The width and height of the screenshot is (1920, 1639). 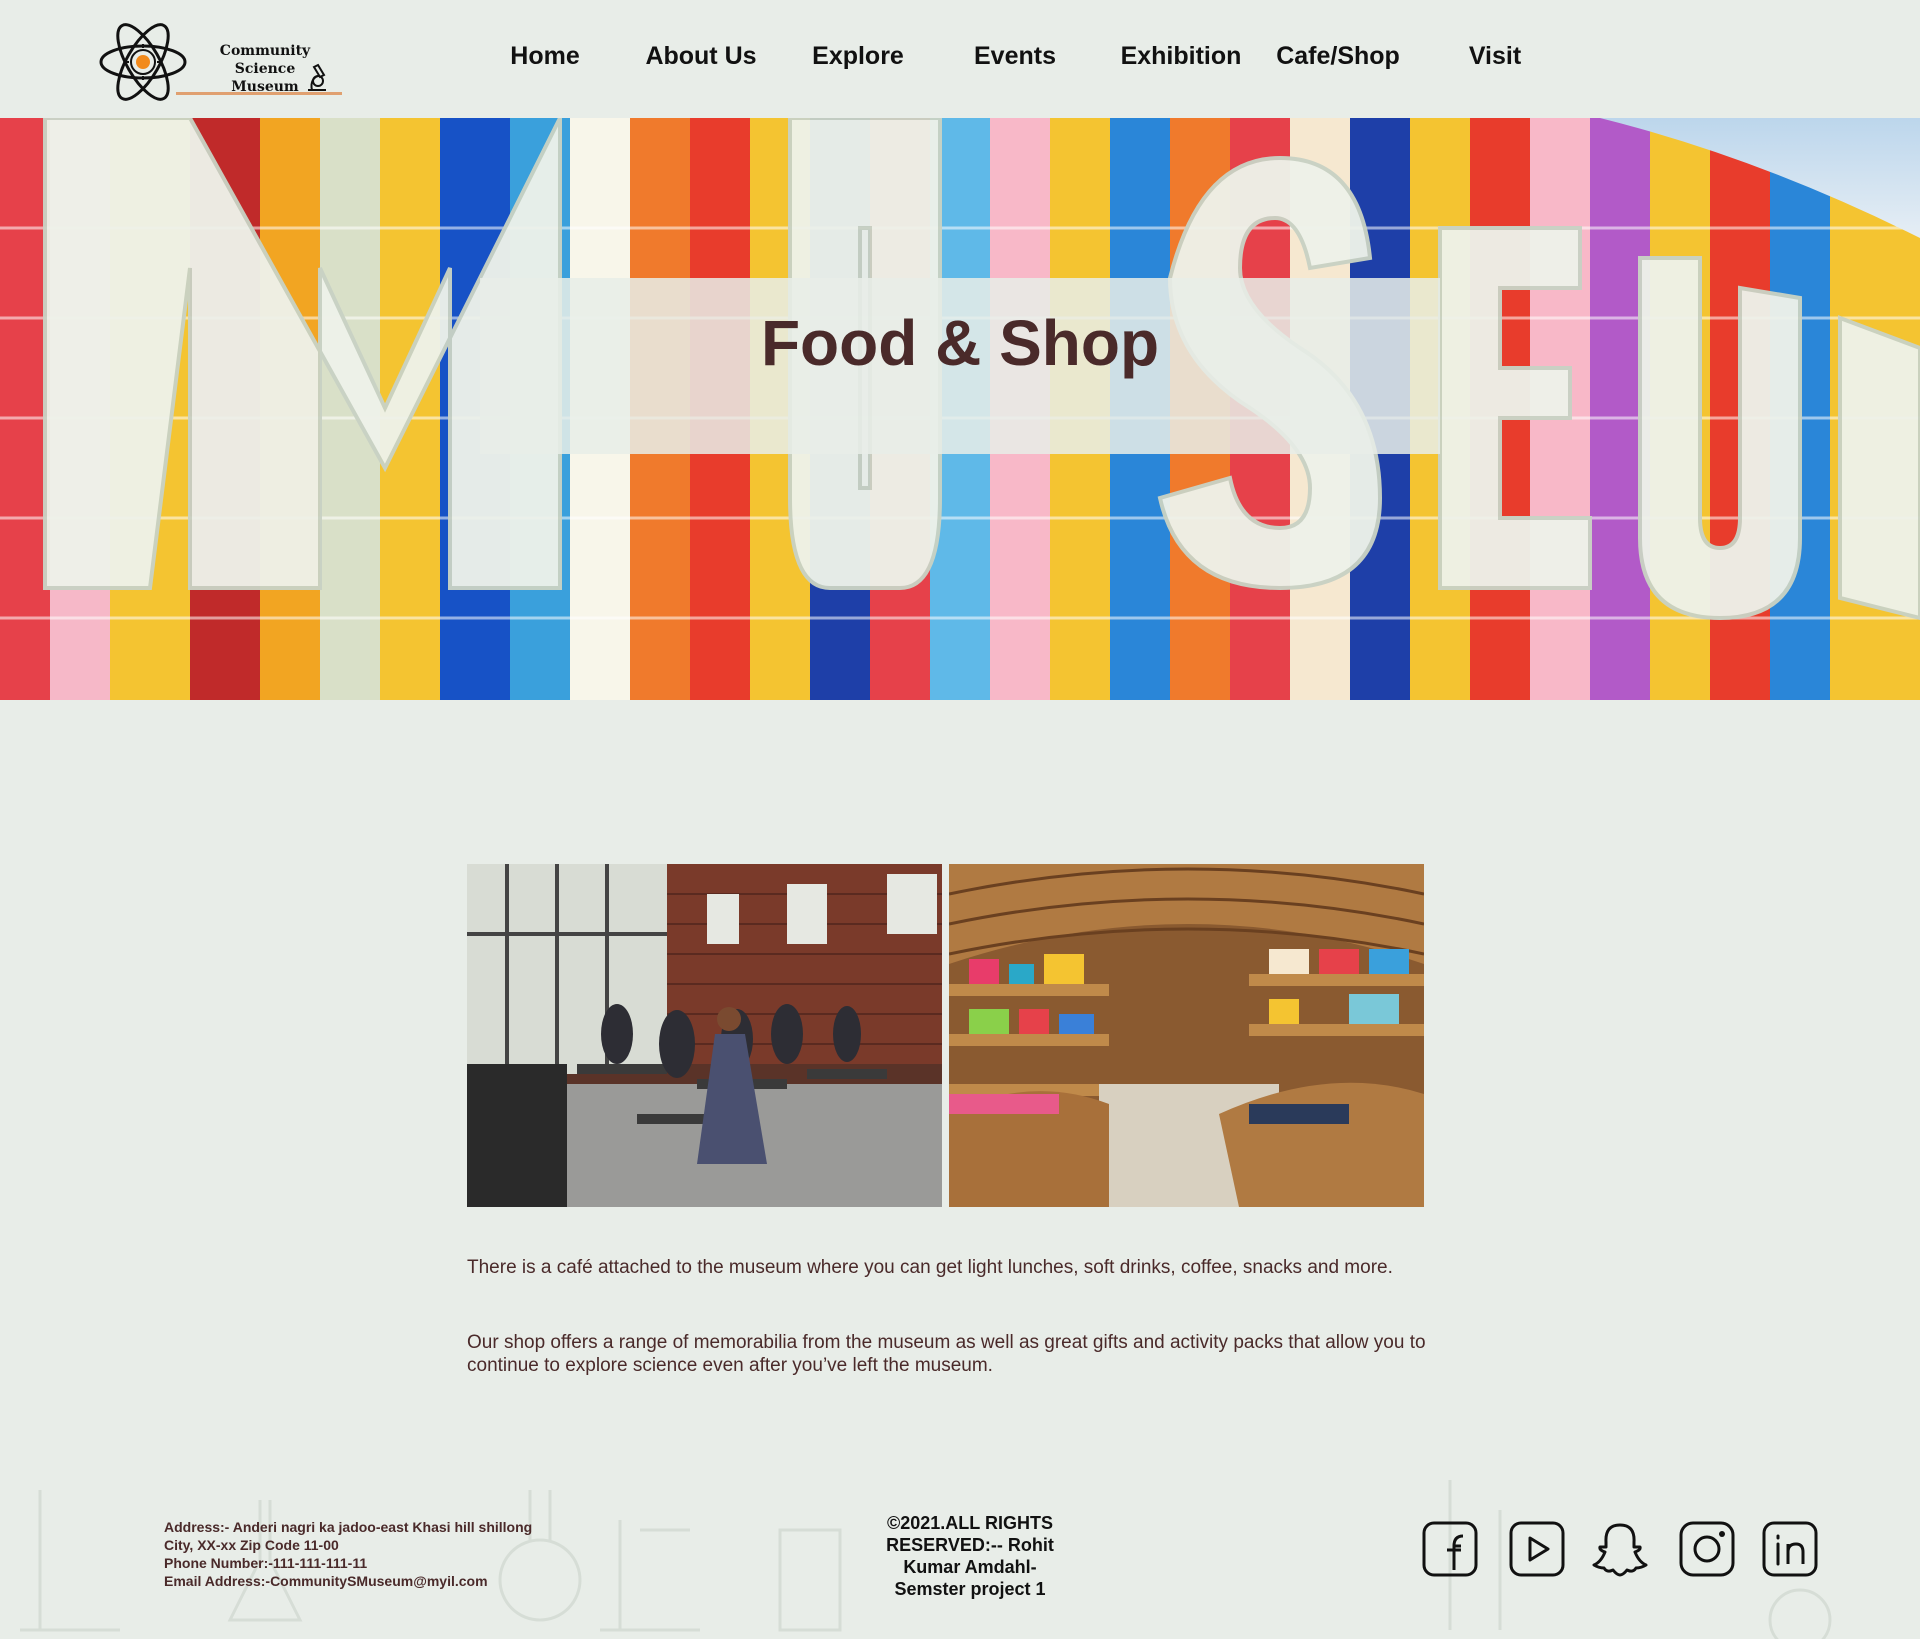 I want to click on nav-cafe-shop: Cafe/Shop, so click(x=1338, y=56).